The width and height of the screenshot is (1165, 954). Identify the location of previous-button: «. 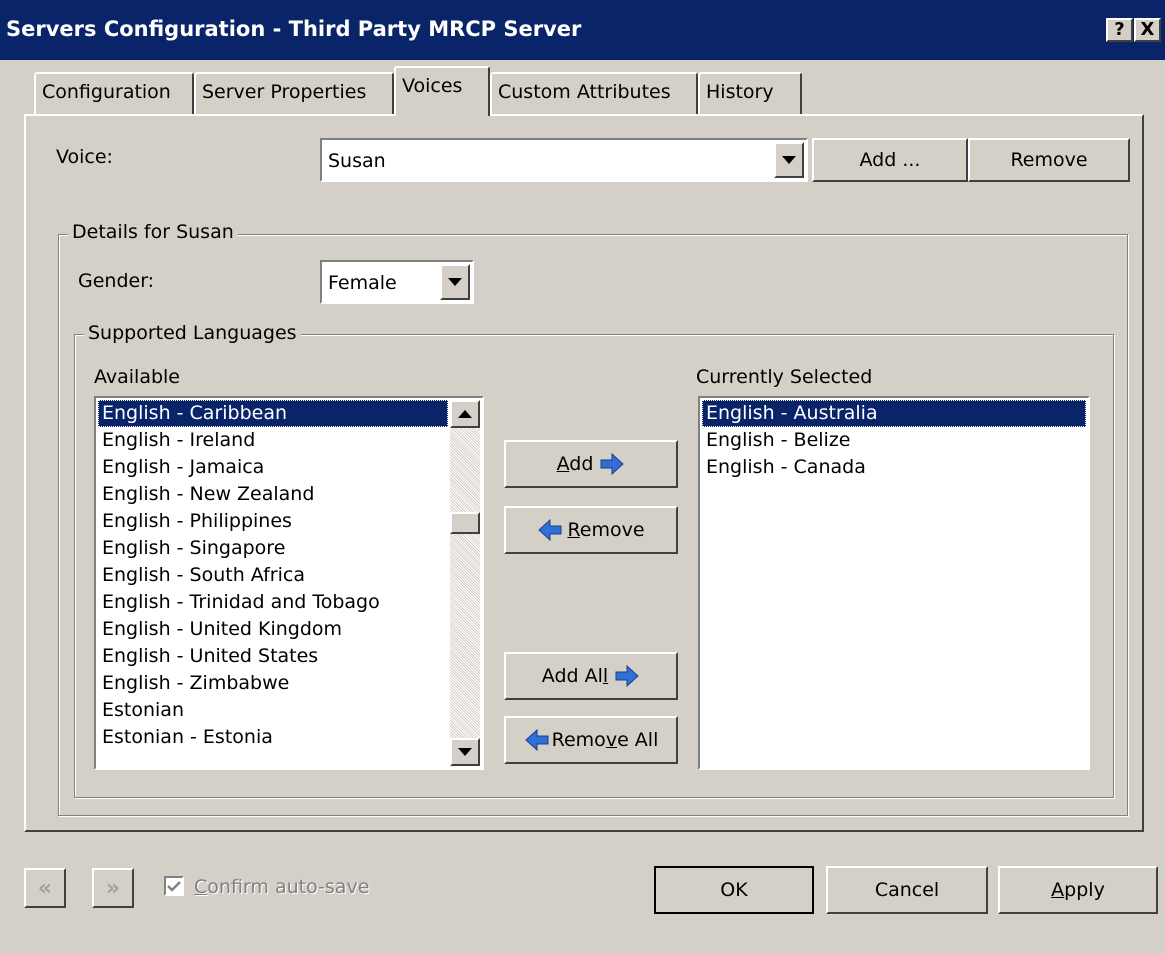
(45, 888).